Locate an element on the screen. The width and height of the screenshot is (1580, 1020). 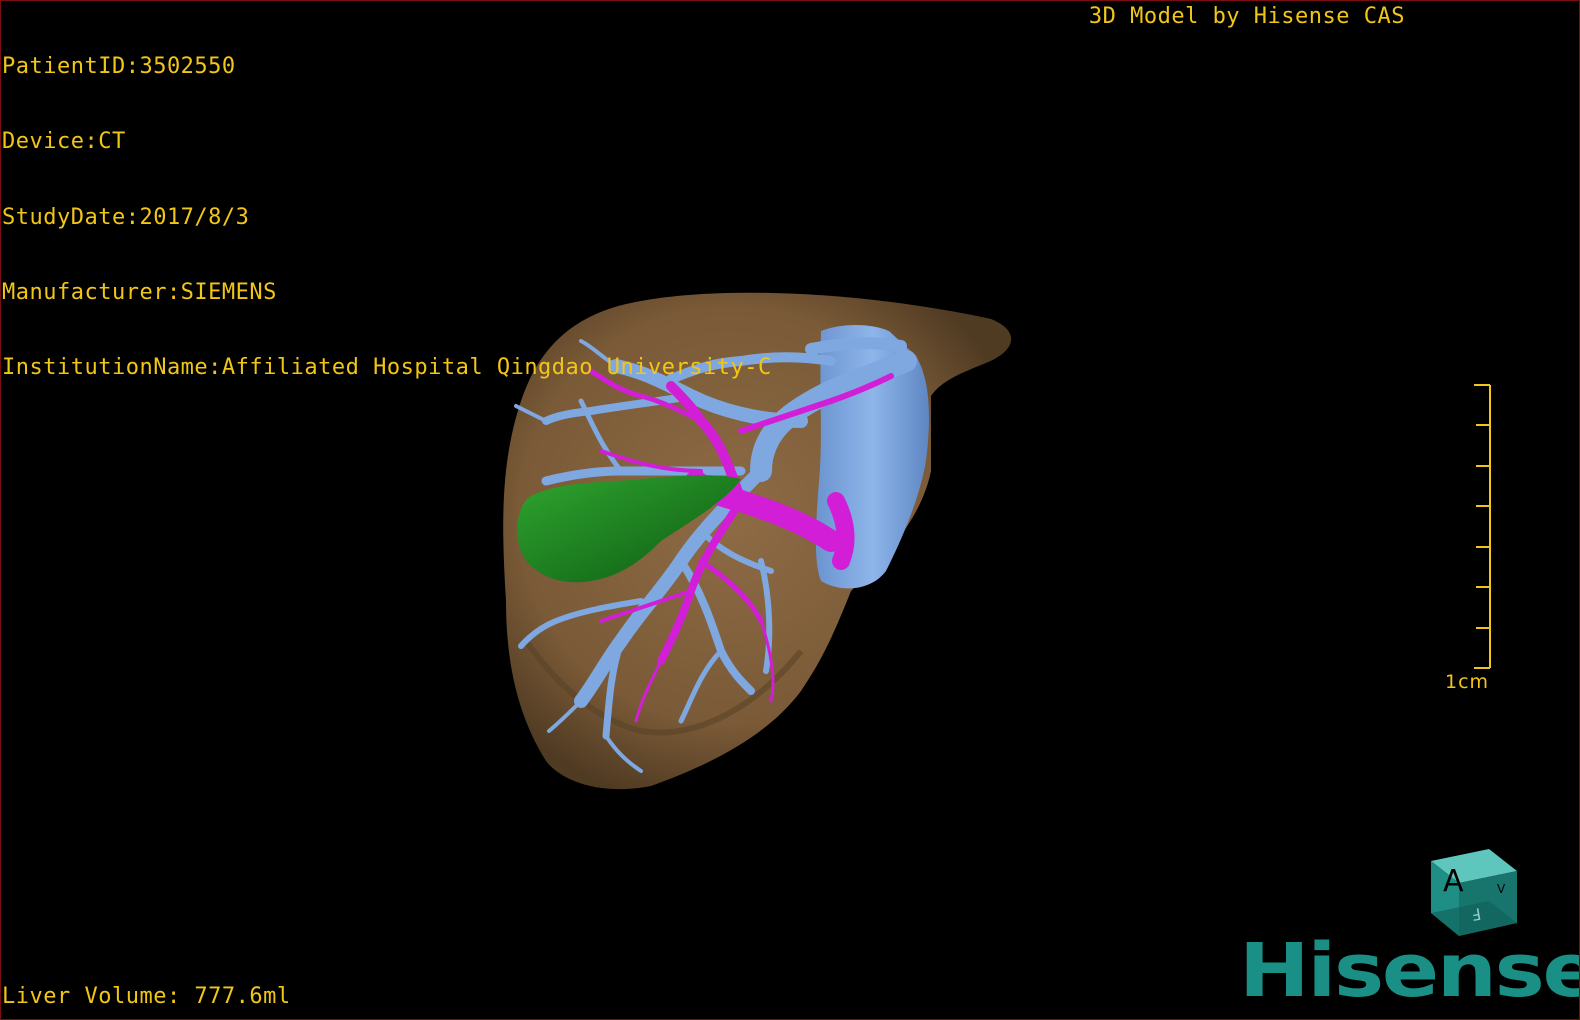
manufacturer-text: Manufacturer:SIEMENS is located at coordinates (139, 292).